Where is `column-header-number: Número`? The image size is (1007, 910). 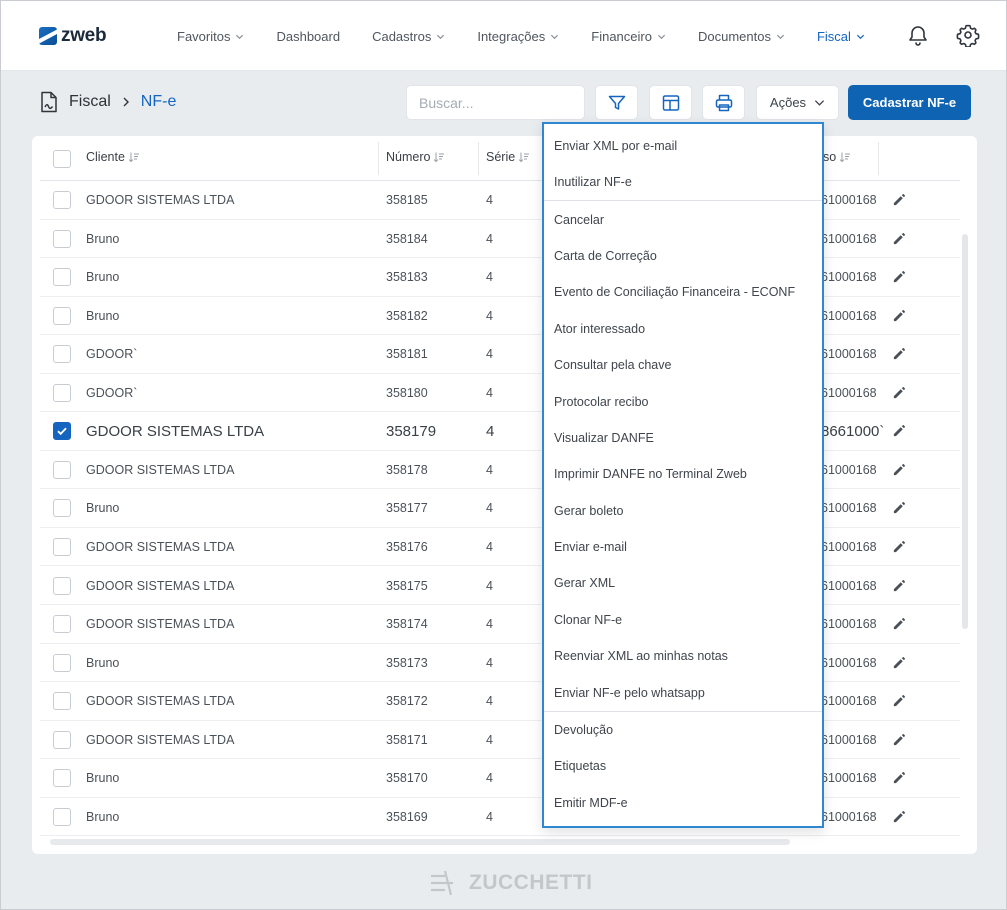
column-header-number: Número is located at coordinates (415, 157).